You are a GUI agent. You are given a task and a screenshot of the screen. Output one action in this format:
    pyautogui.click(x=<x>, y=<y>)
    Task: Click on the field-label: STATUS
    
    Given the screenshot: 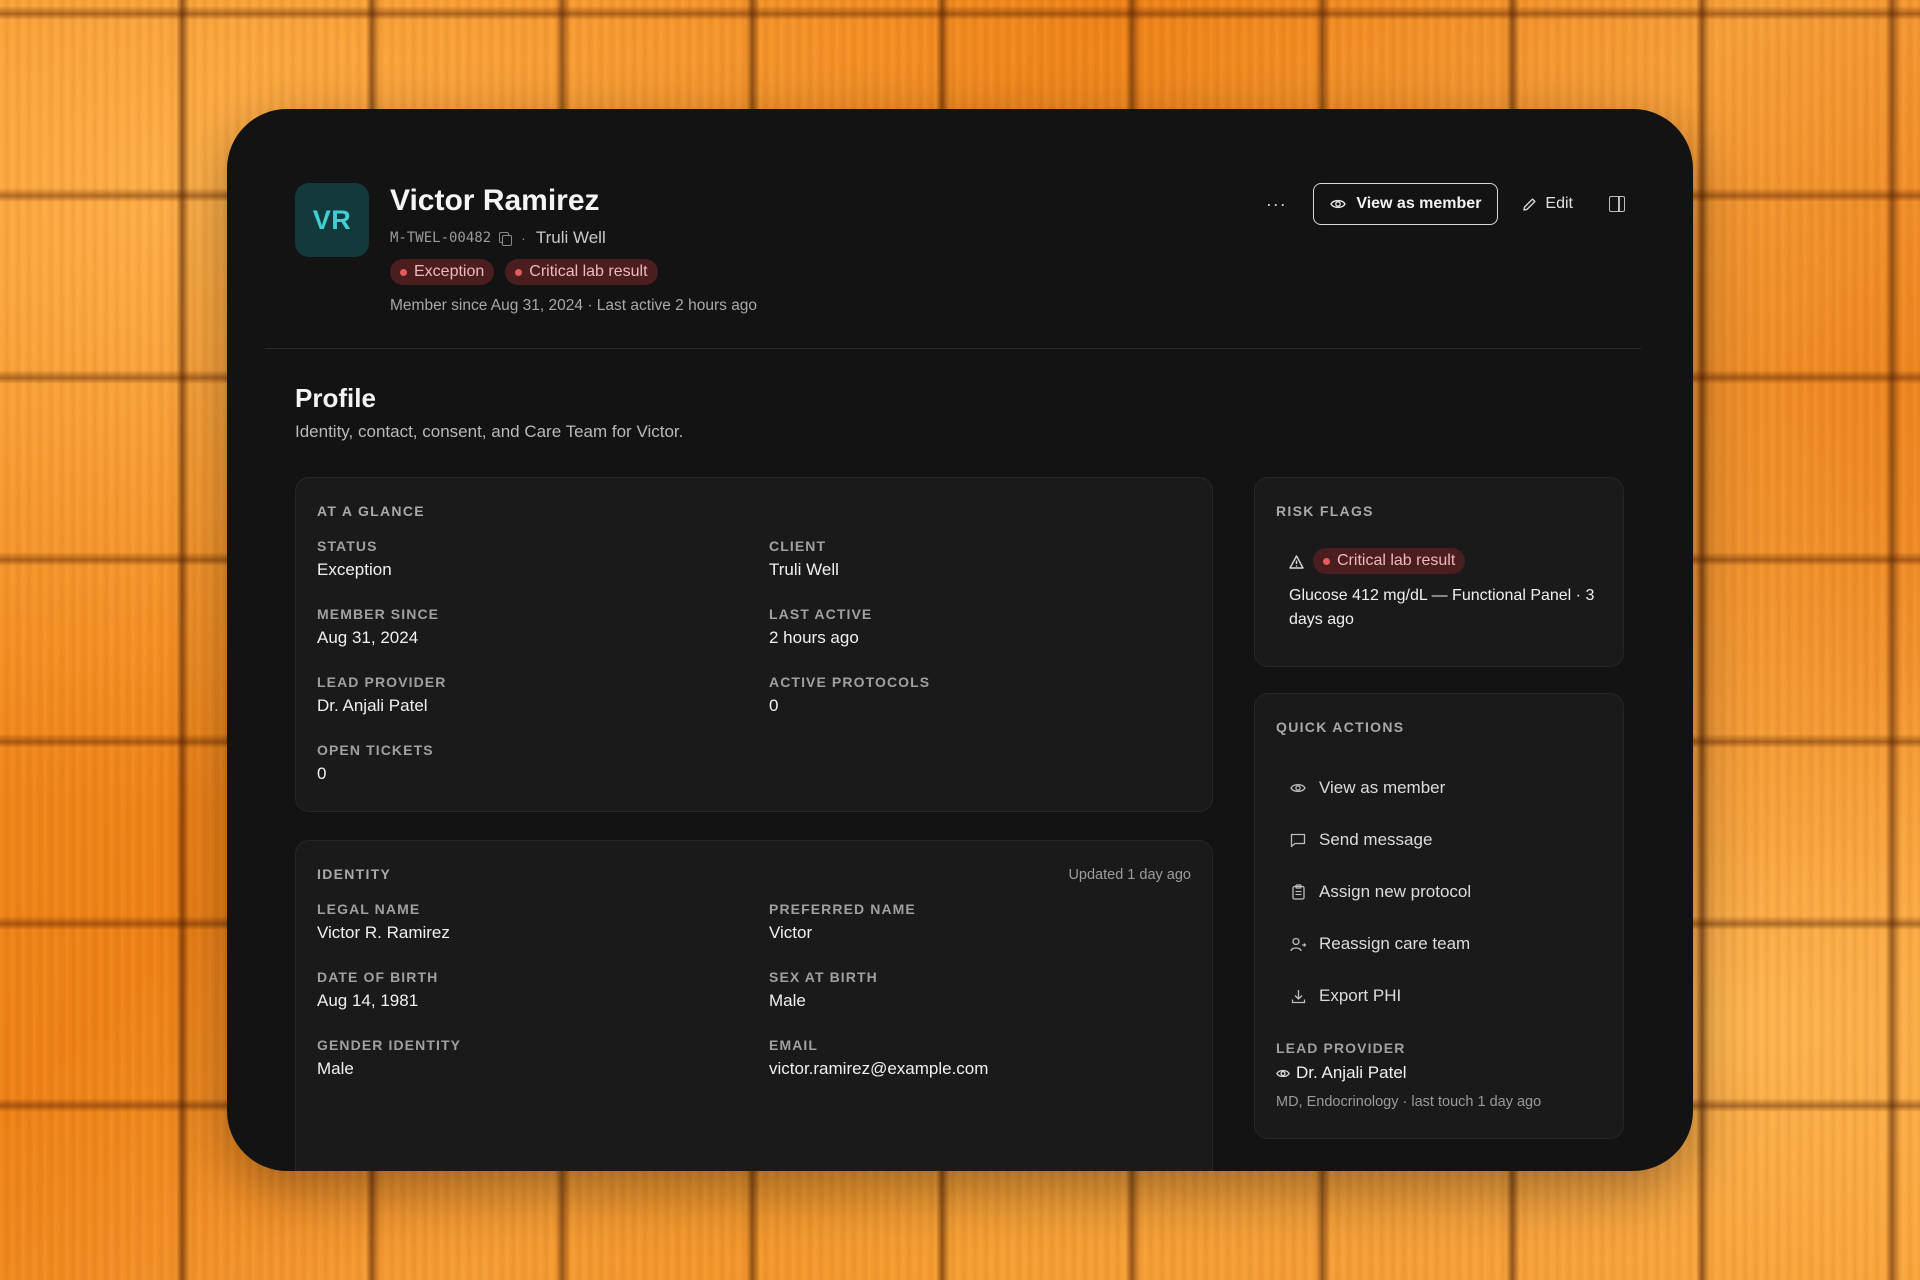 What is the action you would take?
    pyautogui.click(x=347, y=546)
    